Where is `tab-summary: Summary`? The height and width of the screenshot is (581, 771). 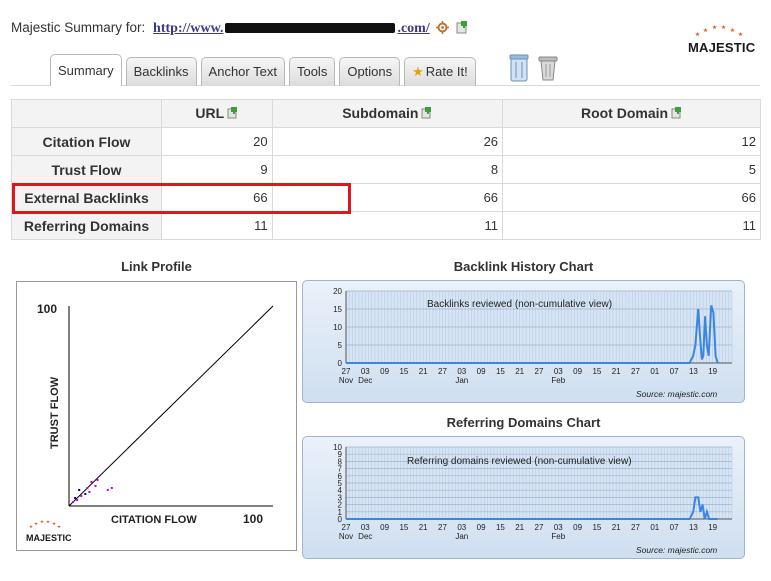 tab-summary: Summary is located at coordinates (86, 70).